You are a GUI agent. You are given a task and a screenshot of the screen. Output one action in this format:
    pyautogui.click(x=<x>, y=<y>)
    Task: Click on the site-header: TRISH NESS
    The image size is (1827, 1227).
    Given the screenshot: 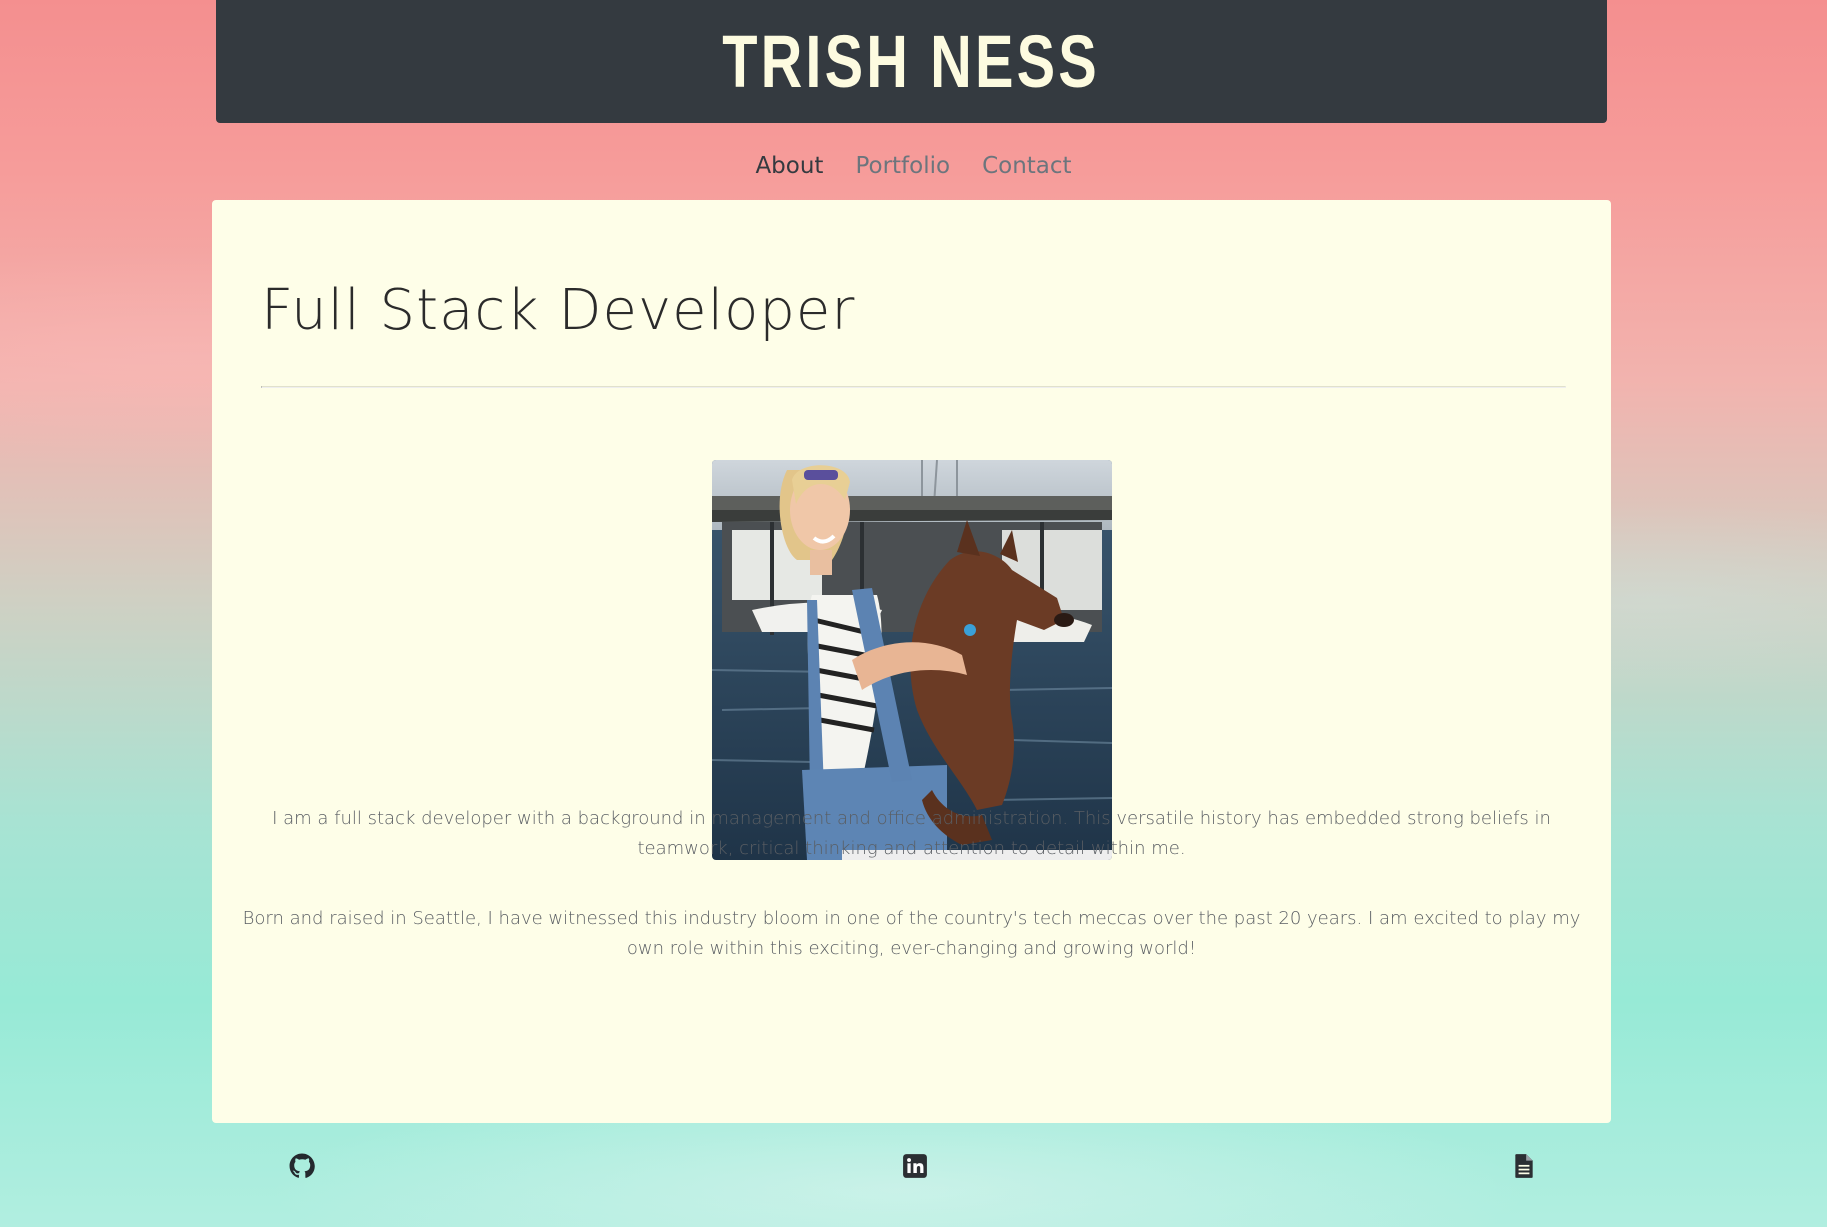 What is the action you would take?
    pyautogui.click(x=911, y=61)
    